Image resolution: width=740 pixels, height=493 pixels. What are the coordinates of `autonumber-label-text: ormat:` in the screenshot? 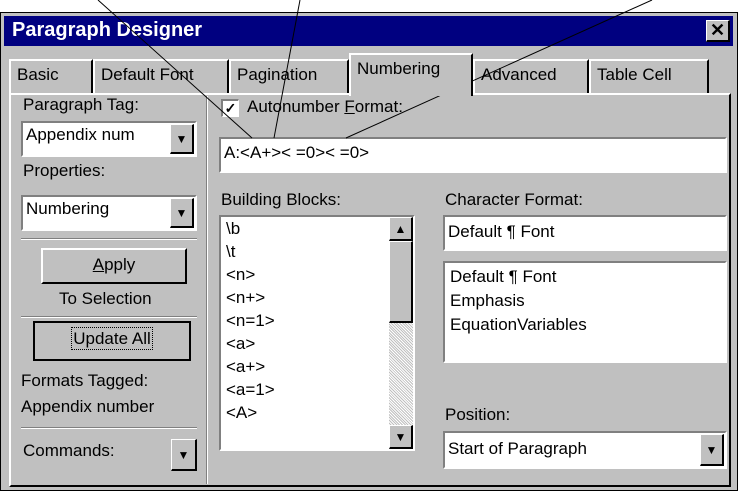 It's located at (378, 106).